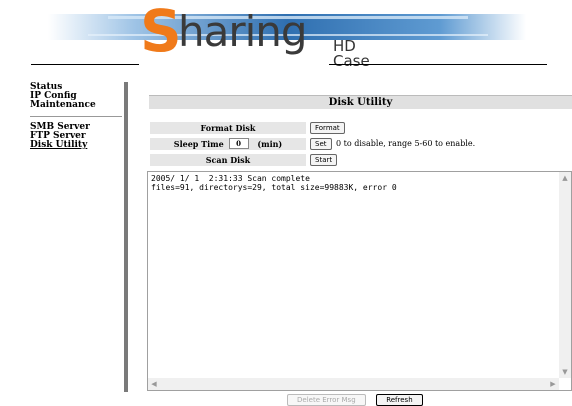 The image size is (572, 406). Describe the element at coordinates (228, 160) in the screenshot. I see `scan-label: Scan Disk` at that location.